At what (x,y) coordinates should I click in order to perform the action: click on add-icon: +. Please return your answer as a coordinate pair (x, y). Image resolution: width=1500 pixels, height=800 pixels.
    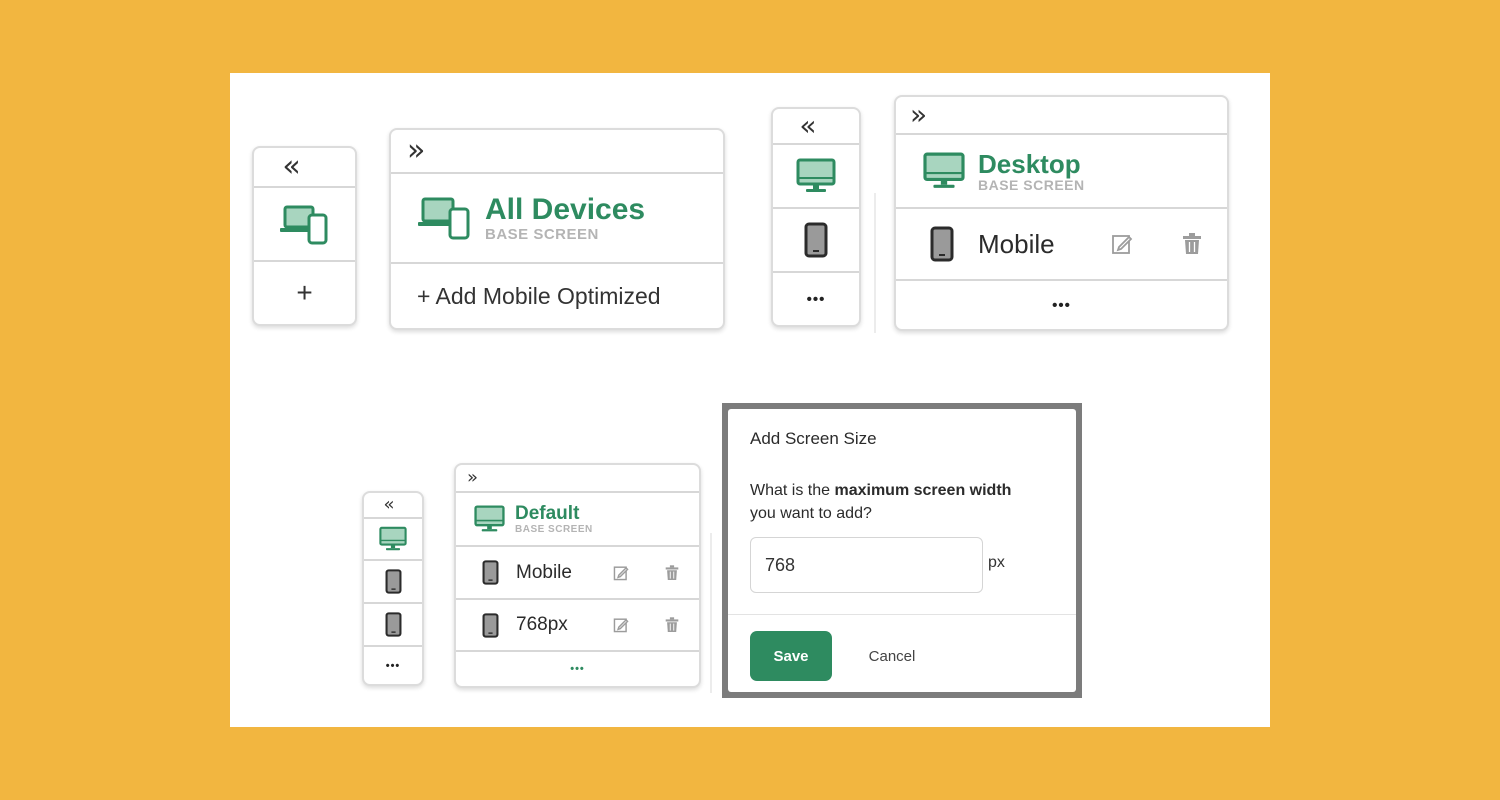
    Looking at the image, I should click on (304, 292).